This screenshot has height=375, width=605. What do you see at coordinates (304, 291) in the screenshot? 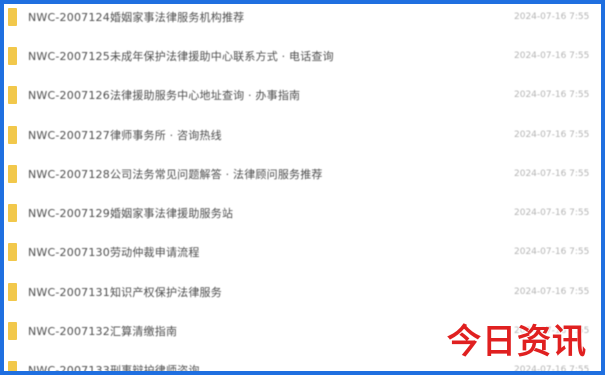
I see `file-row: NWC-2007131知识产权保护法律服务 2024-07-16 7:55` at bounding box center [304, 291].